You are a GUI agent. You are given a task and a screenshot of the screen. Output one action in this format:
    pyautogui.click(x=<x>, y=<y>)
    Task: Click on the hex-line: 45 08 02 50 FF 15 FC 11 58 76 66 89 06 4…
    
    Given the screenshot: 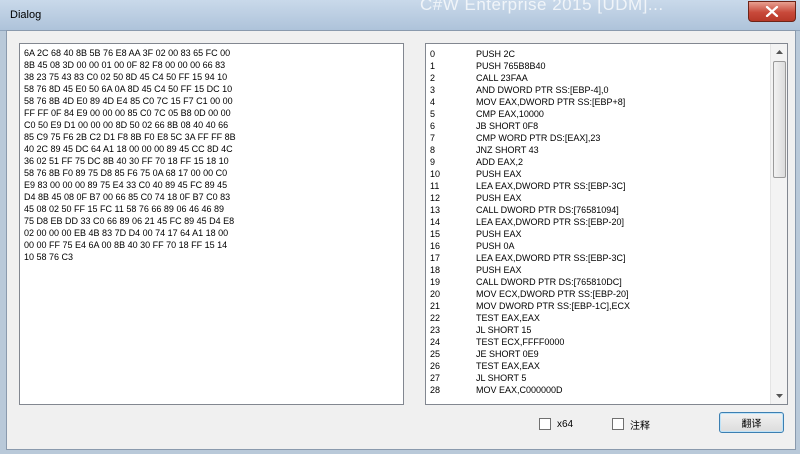 What is the action you would take?
    pyautogui.click(x=124, y=209)
    